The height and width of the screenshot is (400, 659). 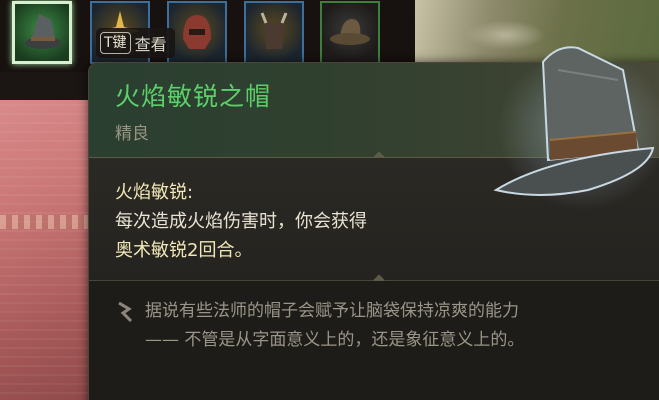 I want to click on hotbar-shadow, so click(x=50, y=85).